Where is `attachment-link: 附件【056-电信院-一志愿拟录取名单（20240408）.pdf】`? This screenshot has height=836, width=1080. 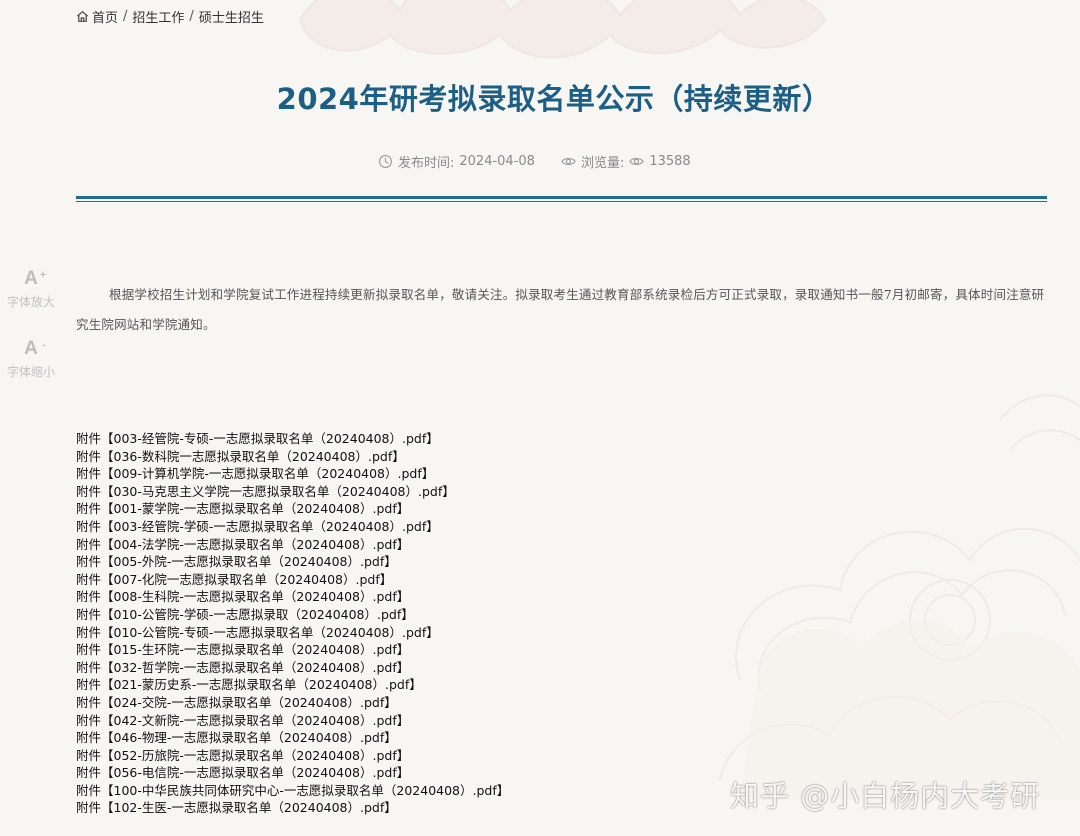
attachment-link: 附件【056-电信院-一志愿拟录取名单（20240408）.pdf】 is located at coordinates (242, 772).